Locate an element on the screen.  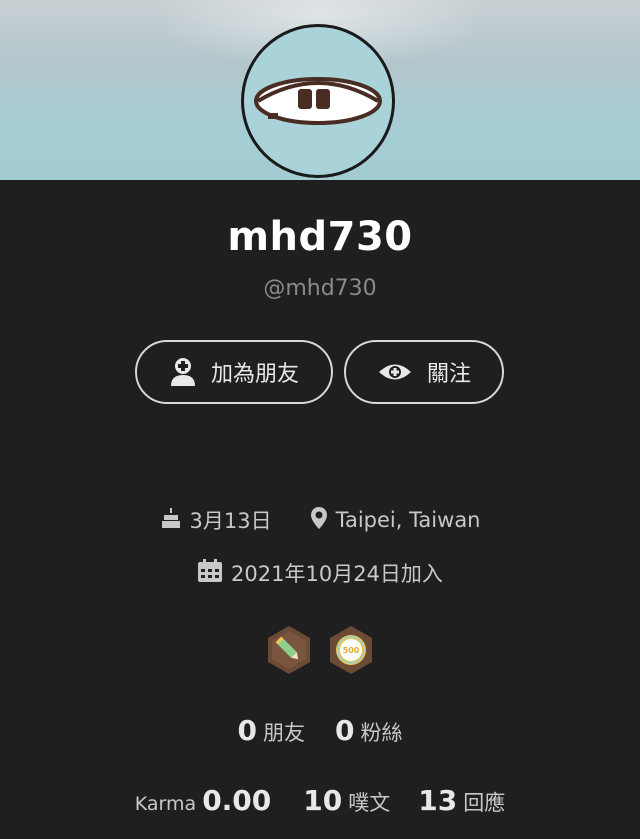
replies-label: 回應 is located at coordinates (484, 803).